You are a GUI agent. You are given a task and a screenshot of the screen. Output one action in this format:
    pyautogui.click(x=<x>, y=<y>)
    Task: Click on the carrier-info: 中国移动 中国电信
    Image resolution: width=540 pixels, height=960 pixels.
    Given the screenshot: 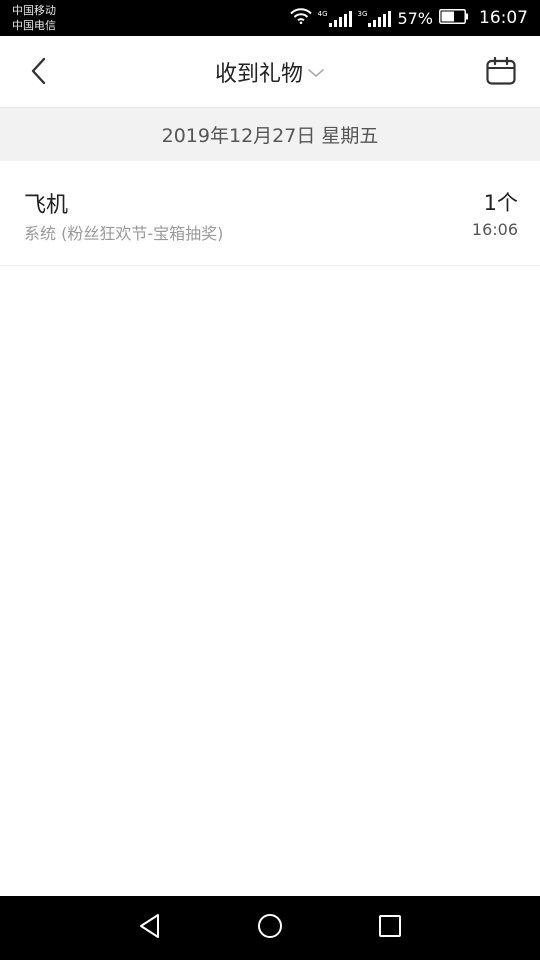 What is the action you would take?
    pyautogui.click(x=34, y=18)
    